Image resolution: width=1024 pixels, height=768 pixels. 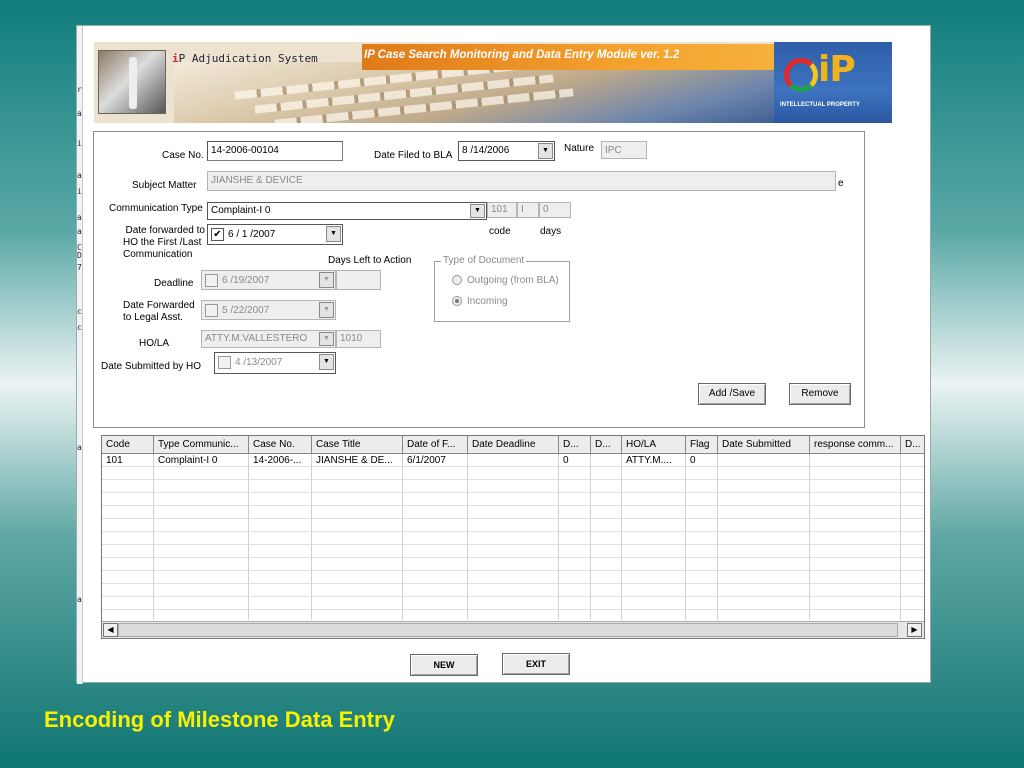 I want to click on deadline-label: Deadline, so click(x=174, y=283).